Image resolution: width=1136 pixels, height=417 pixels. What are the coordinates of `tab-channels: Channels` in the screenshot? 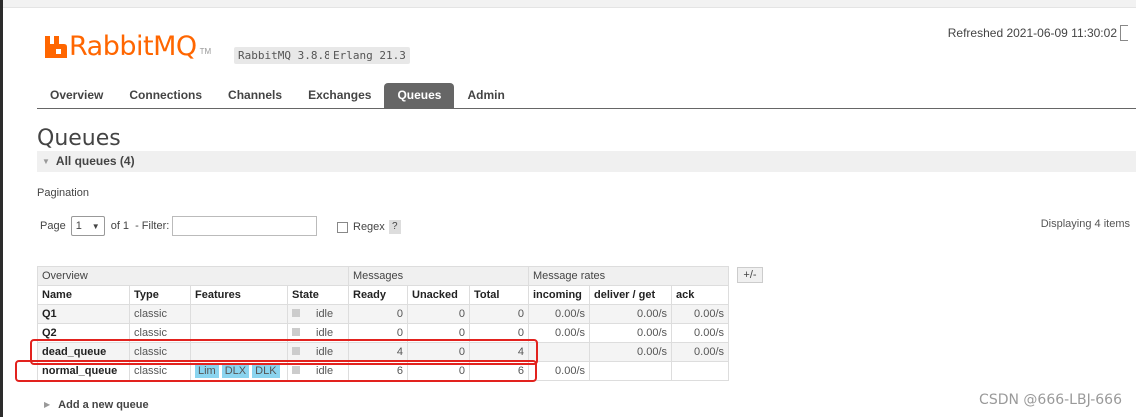 It's located at (255, 95).